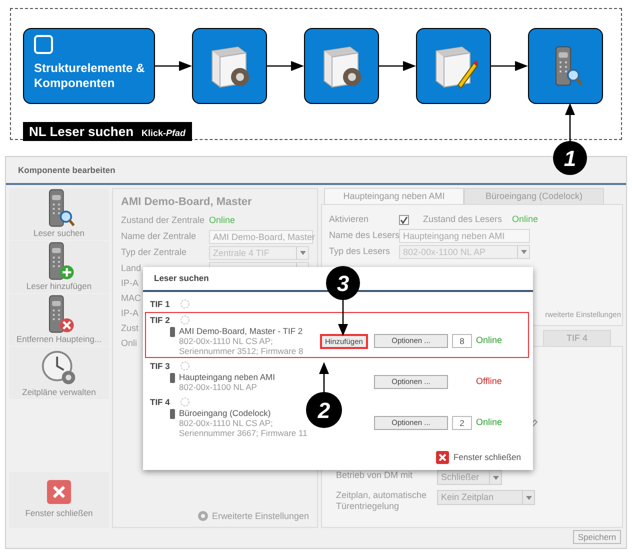 This screenshot has width=632, height=559. Describe the element at coordinates (129, 343) in the screenshot. I see `field-label: Onli` at that location.